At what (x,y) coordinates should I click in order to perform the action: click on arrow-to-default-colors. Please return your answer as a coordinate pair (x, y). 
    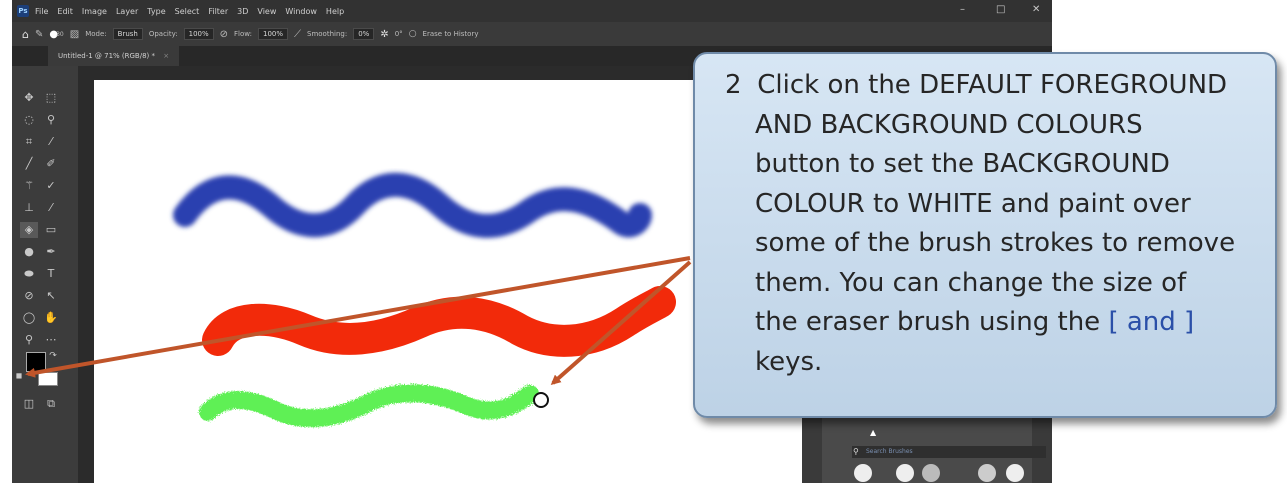
    Looking at the image, I should click on (358, 317).